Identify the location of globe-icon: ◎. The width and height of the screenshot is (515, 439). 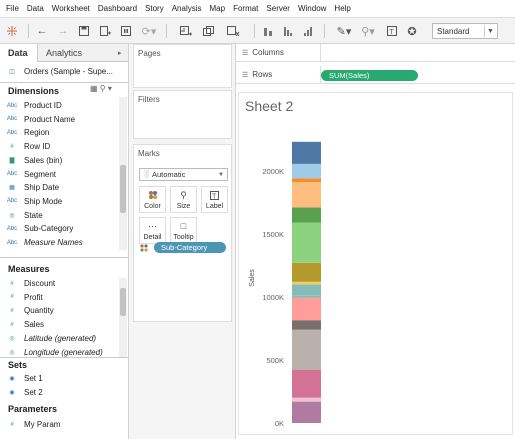
(12, 352).